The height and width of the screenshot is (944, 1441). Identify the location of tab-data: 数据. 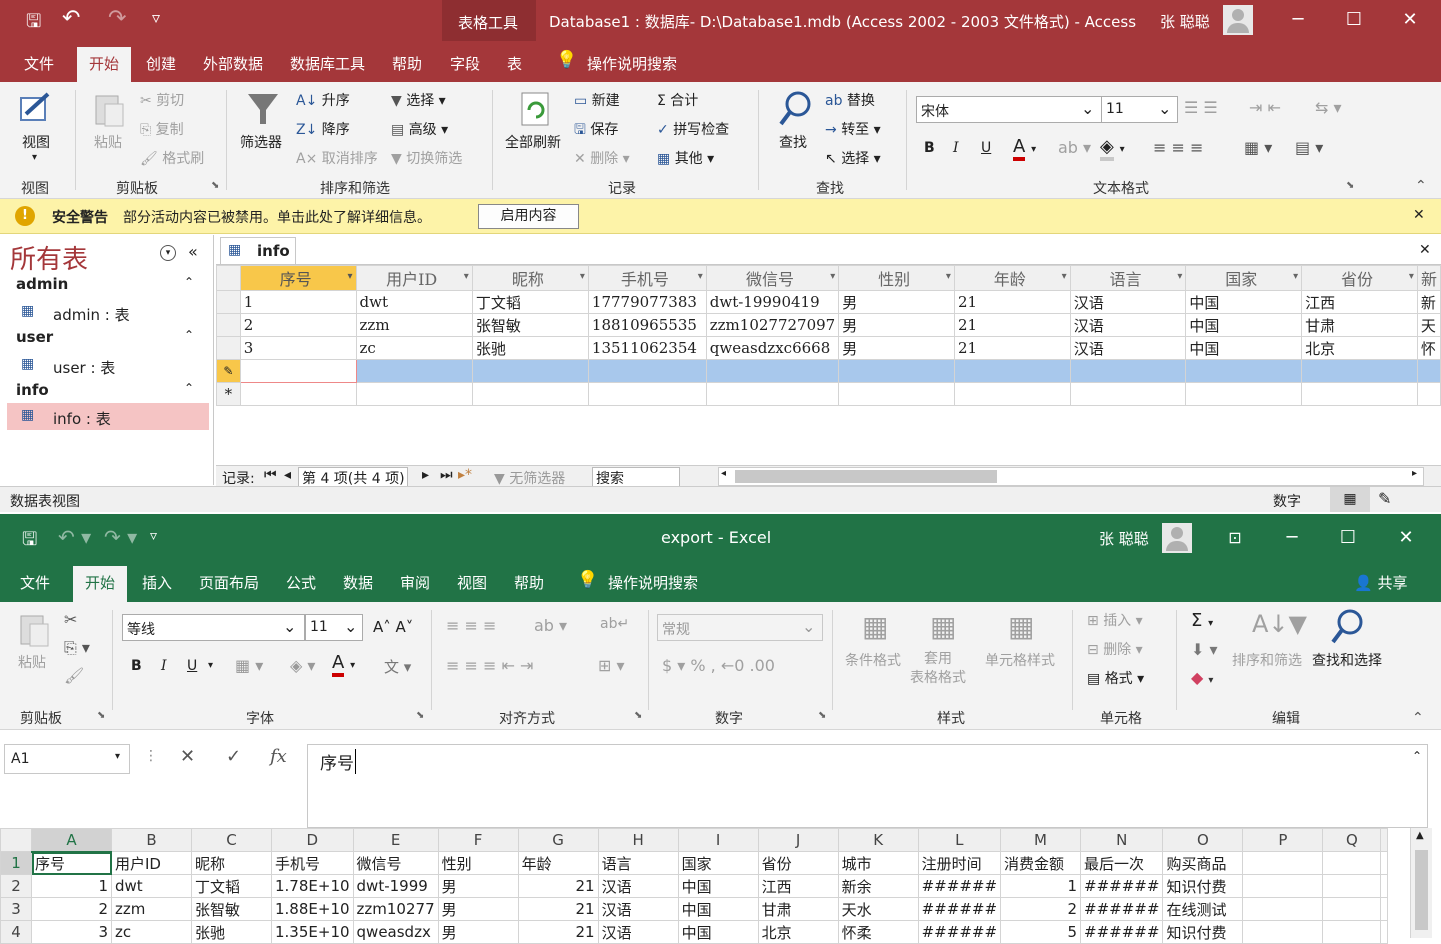
(358, 582).